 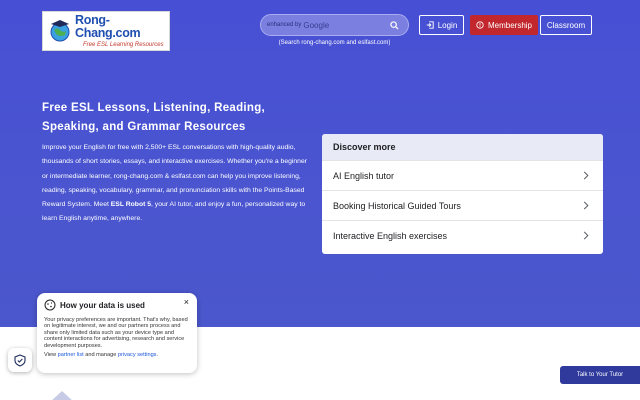 What do you see at coordinates (462, 175) in the screenshot?
I see `discover-item-ai-tutor: AI English tutor` at bounding box center [462, 175].